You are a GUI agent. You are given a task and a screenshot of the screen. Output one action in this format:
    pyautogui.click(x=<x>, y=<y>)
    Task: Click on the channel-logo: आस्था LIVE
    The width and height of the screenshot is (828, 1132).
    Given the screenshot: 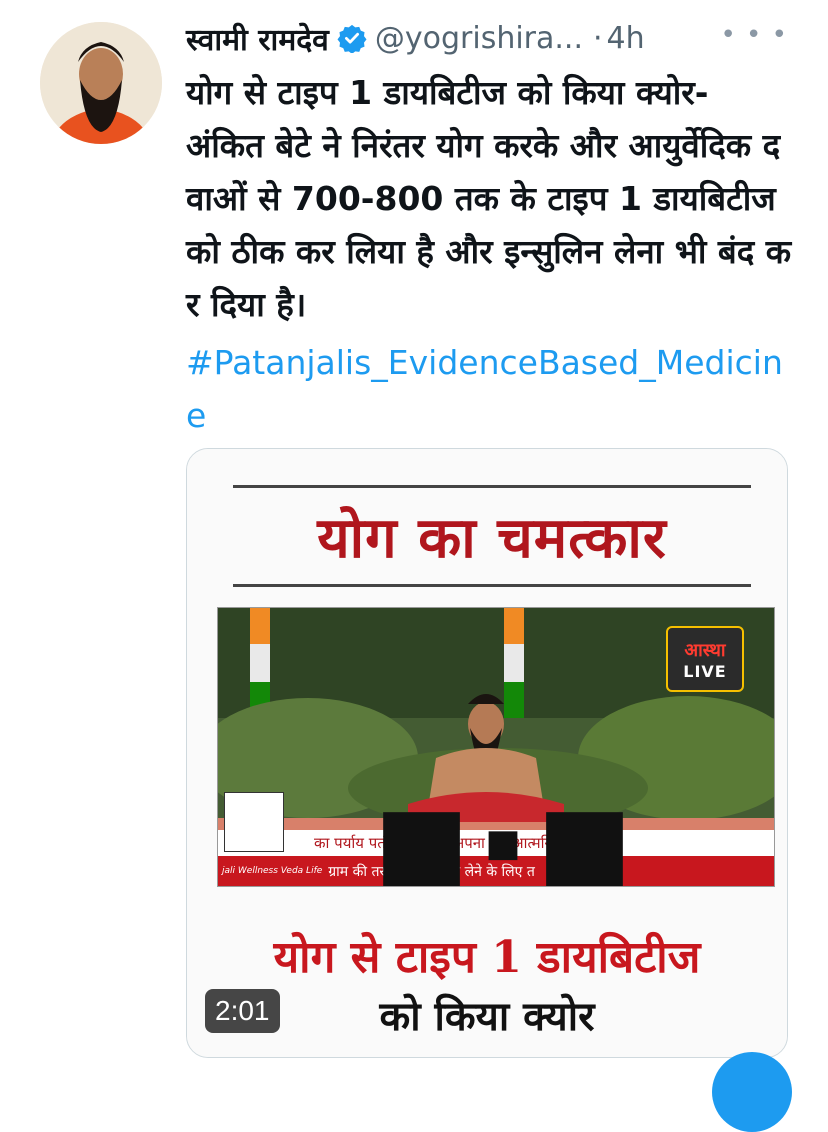 What is the action you would take?
    pyautogui.click(x=705, y=659)
    